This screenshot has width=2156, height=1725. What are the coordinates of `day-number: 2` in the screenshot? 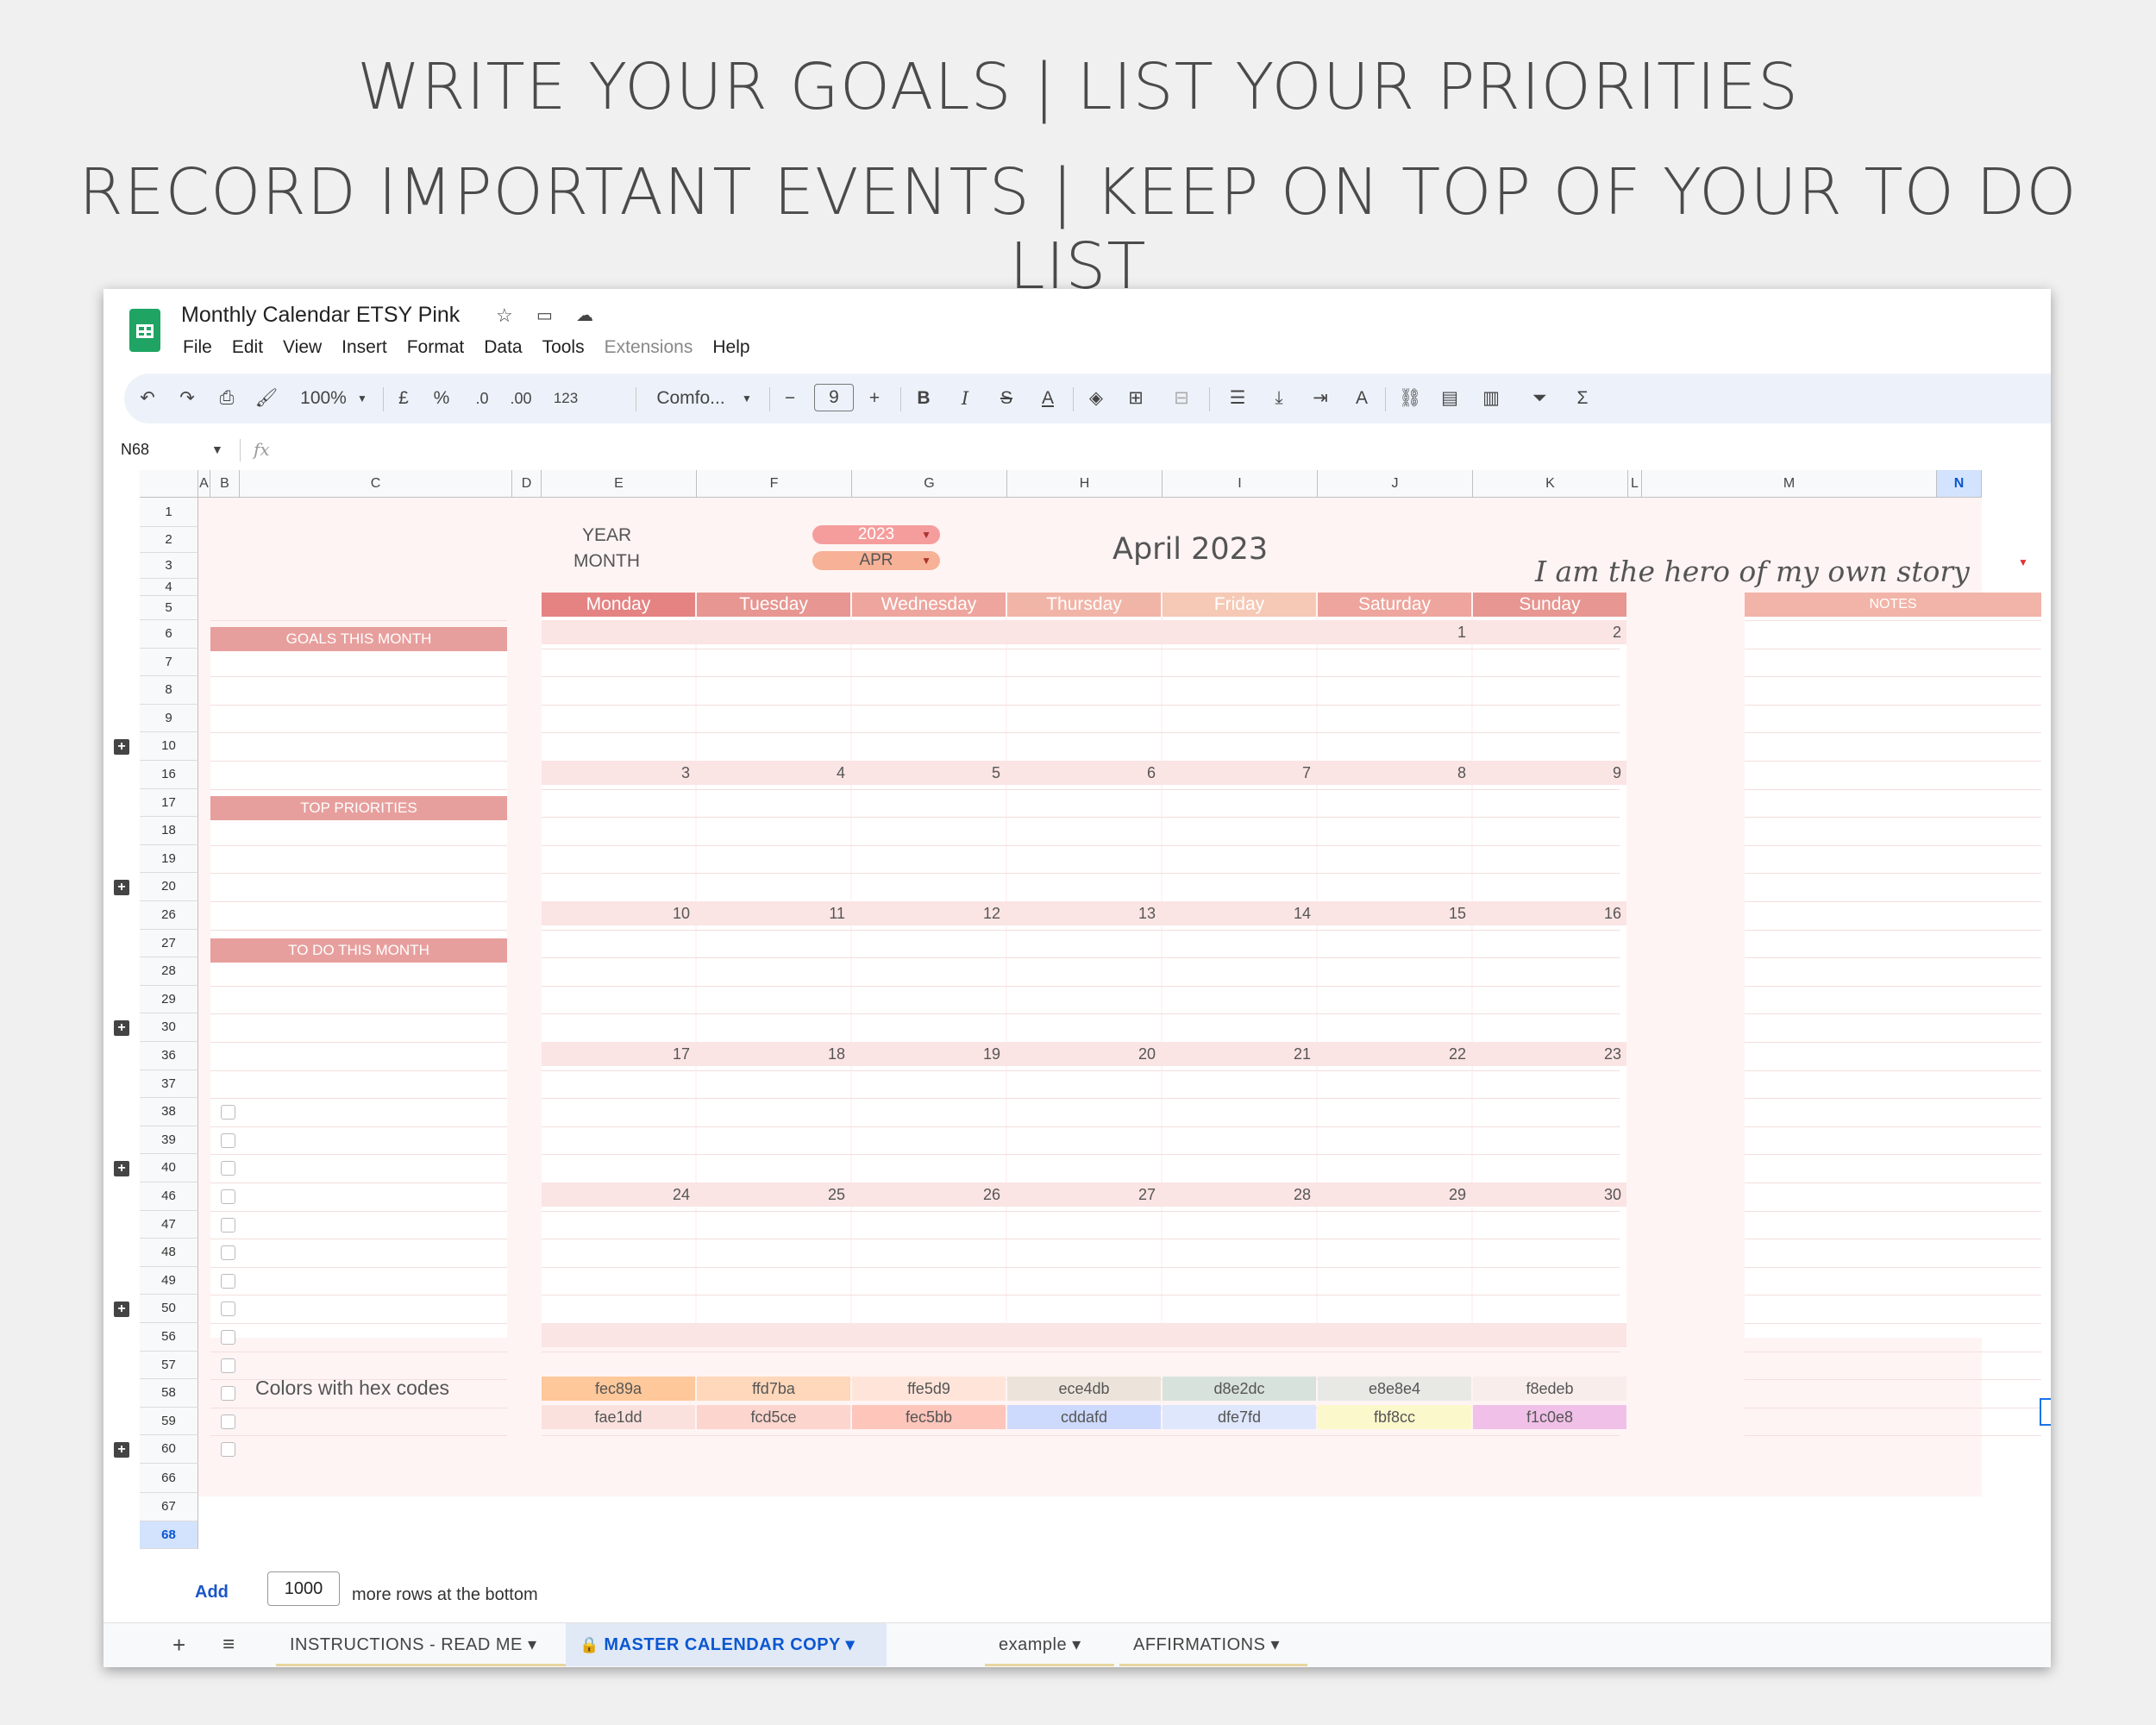 It's located at (1547, 633).